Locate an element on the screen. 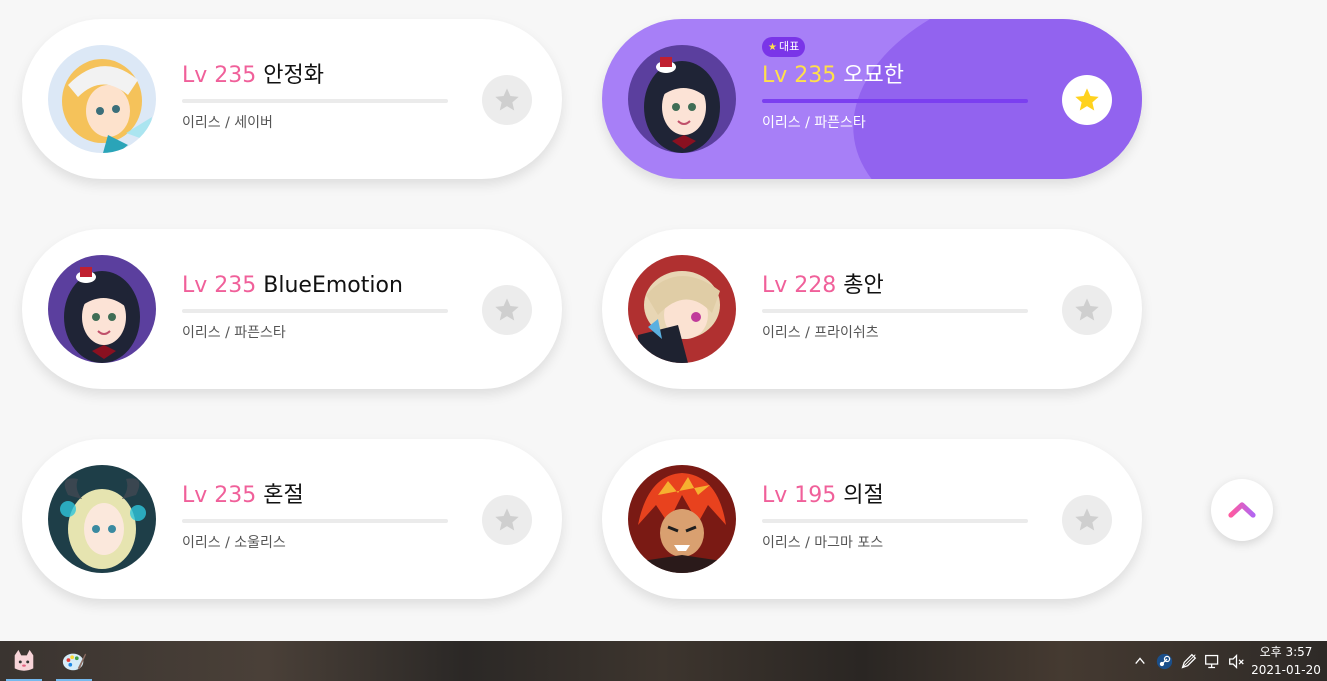  character-card-0: Lv 235 안정화 이리스 / 세이버 is located at coordinates (292, 99).